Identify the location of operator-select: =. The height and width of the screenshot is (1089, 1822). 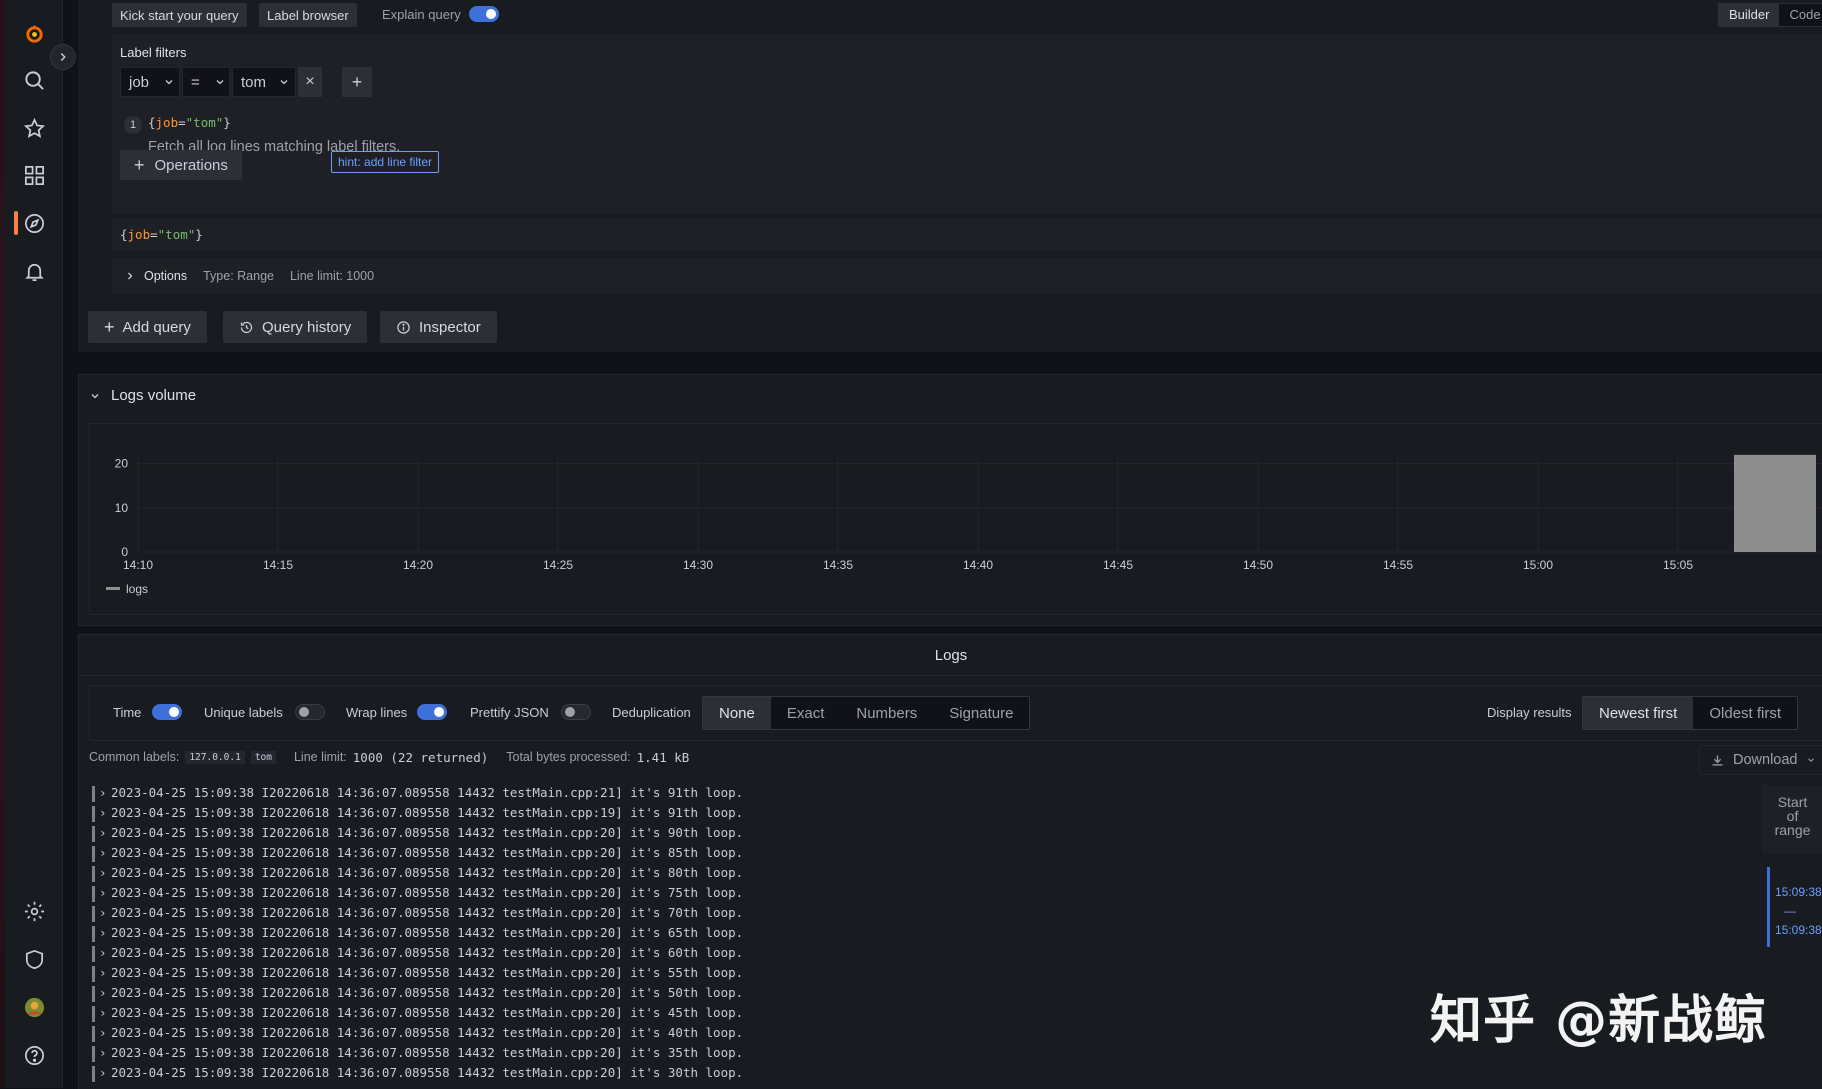
(206, 82).